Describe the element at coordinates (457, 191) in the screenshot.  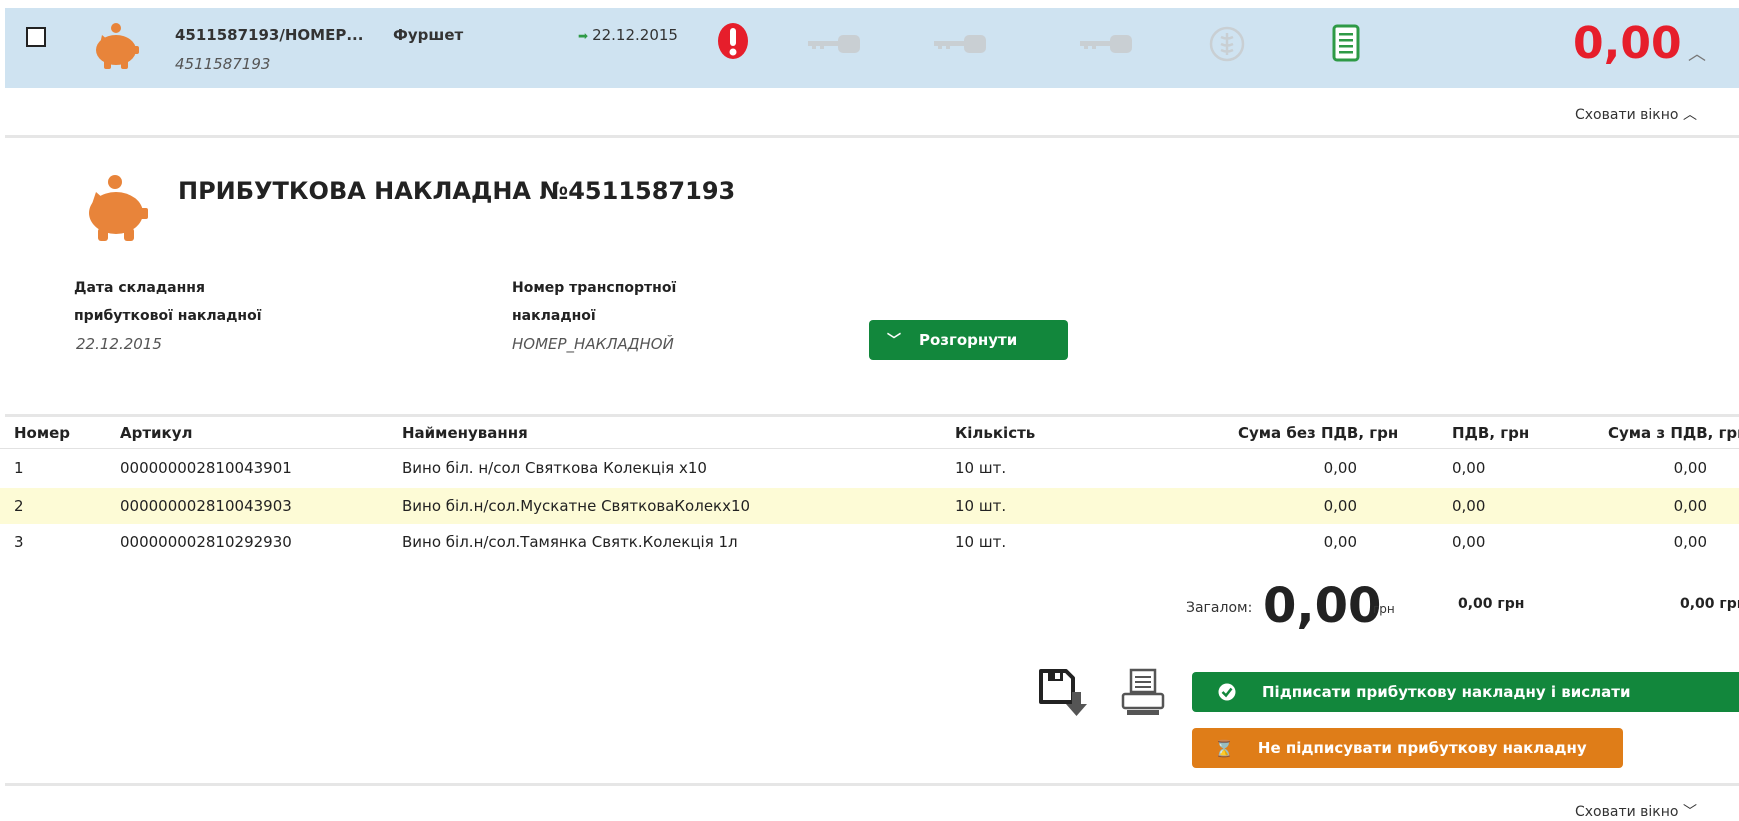
I see `page-title: ПРИБУТКОВА НАКЛАДНА №4511587193` at that location.